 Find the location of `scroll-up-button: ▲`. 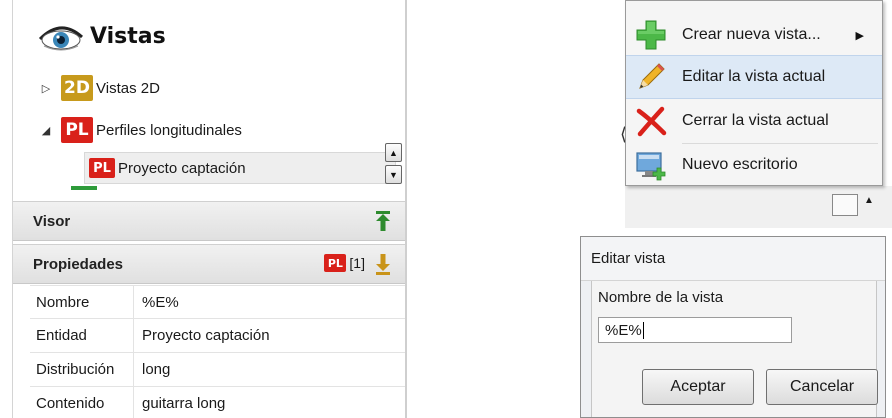

scroll-up-button: ▲ is located at coordinates (393, 152).